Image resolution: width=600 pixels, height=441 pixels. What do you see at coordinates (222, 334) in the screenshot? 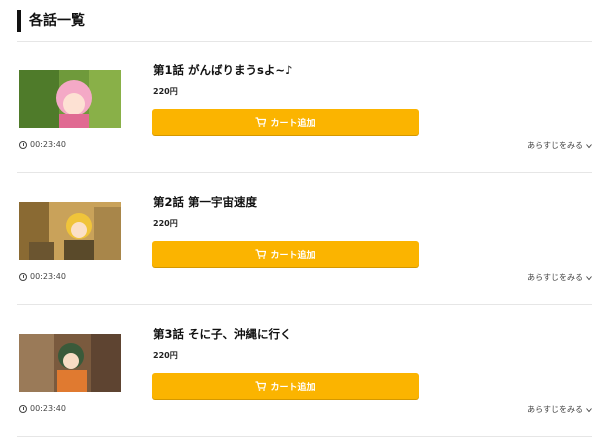
I see `episode-title: 第3話 そに子、沖縄に行く` at bounding box center [222, 334].